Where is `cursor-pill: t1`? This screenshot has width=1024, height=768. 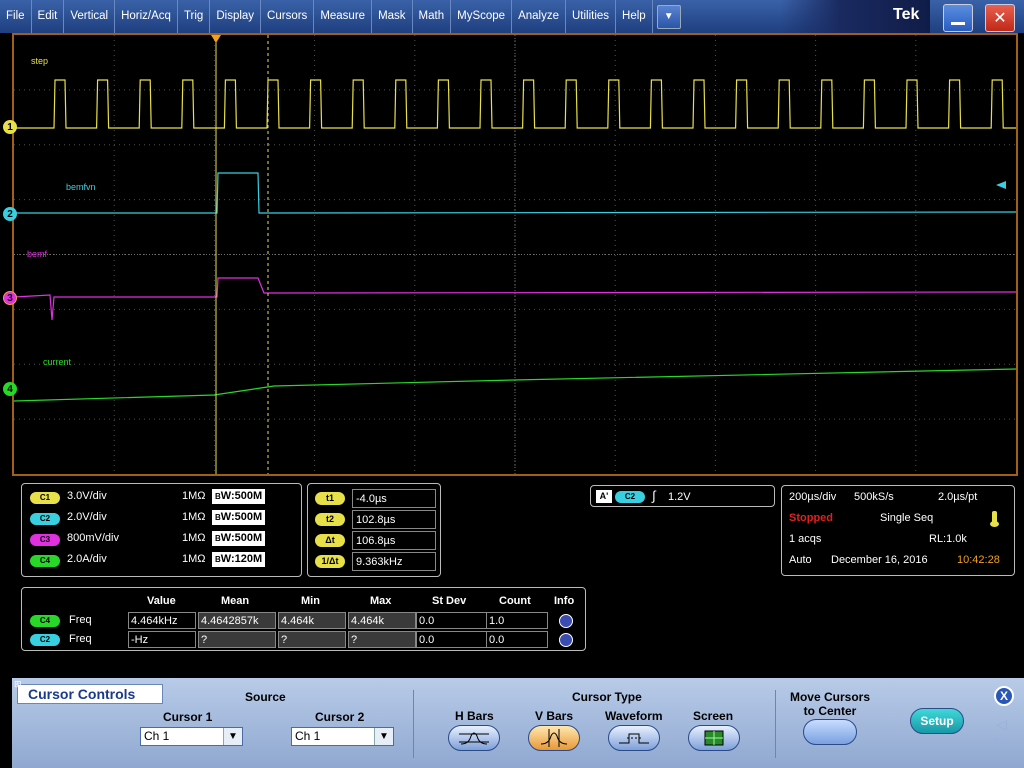
cursor-pill: t1 is located at coordinates (330, 498).